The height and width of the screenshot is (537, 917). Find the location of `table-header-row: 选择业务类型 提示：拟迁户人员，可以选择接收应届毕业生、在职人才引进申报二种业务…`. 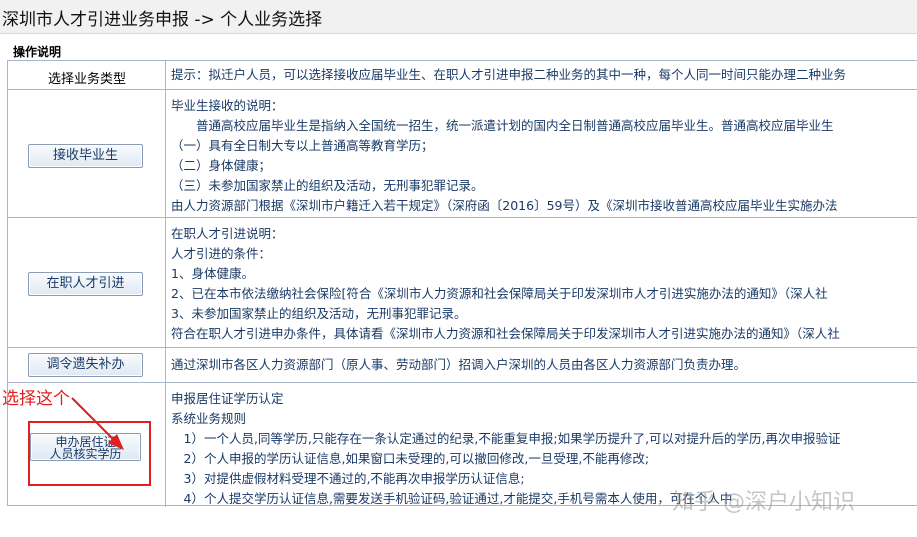

table-header-row: 选择业务类型 提示：拟迁户人员，可以选择接收应届毕业生、在职人才引进申报二种业务… is located at coordinates (462, 75).